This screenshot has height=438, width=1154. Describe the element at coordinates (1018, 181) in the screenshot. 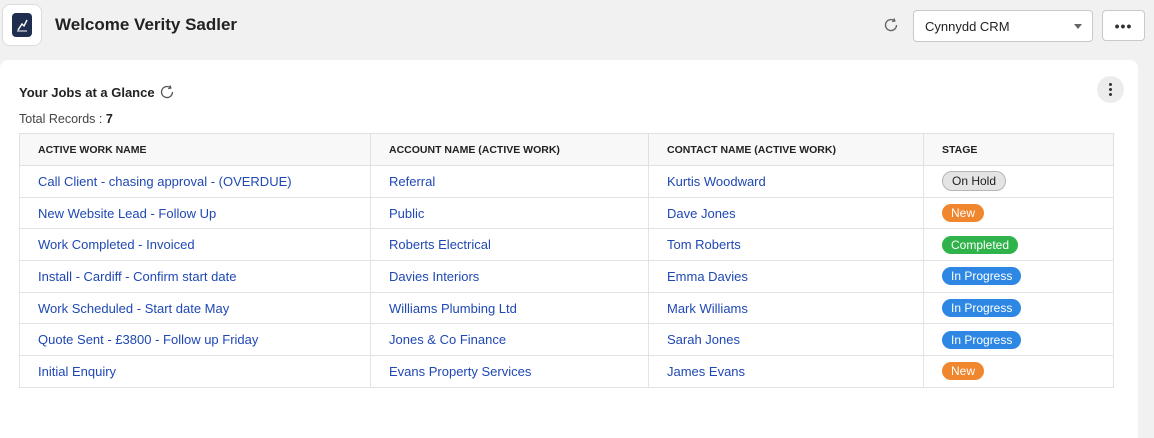

I see `stage-cell: On Hold` at that location.